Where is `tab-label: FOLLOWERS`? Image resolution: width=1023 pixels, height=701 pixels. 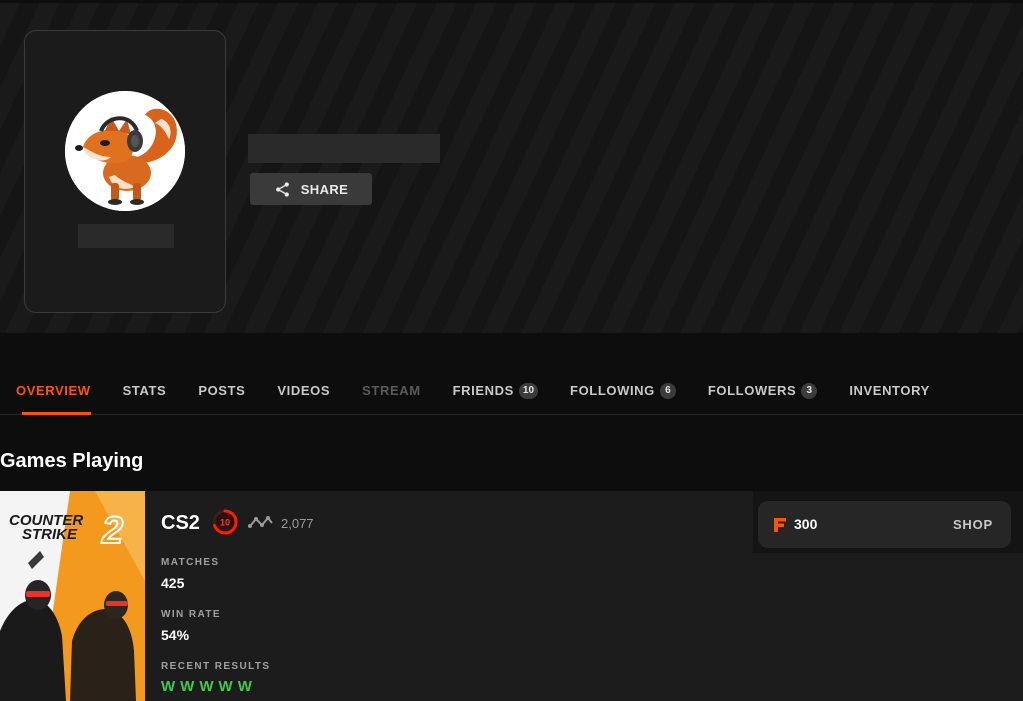
tab-label: FOLLOWERS is located at coordinates (752, 390).